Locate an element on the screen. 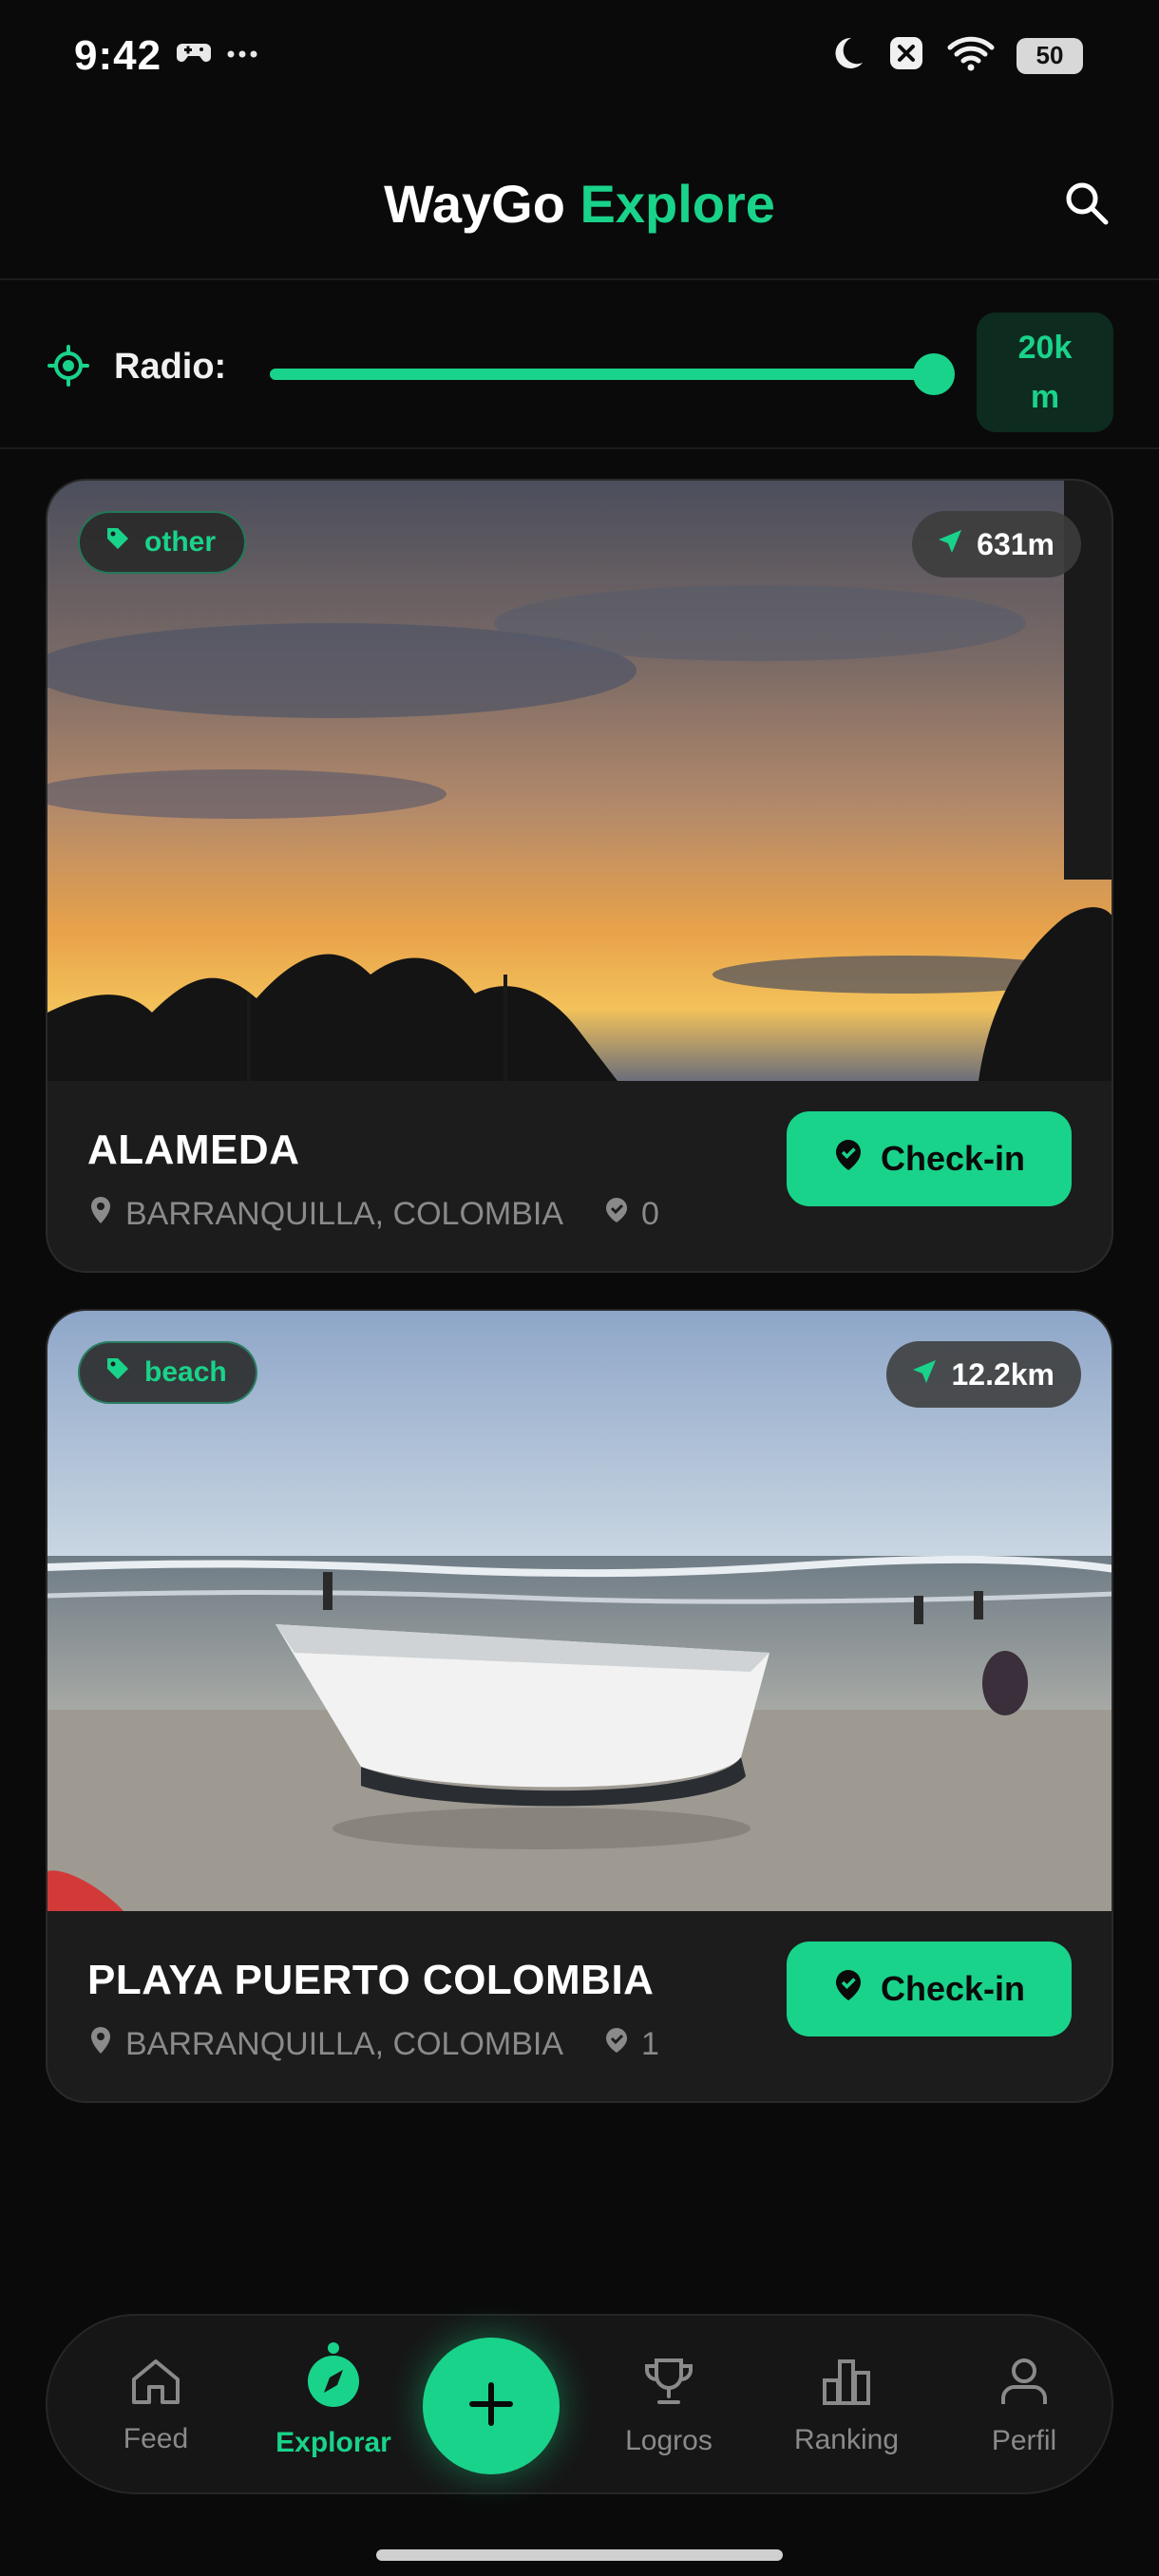 The height and width of the screenshot is (2576, 1159). nav-item-ranking: Ranking is located at coordinates (846, 2406).